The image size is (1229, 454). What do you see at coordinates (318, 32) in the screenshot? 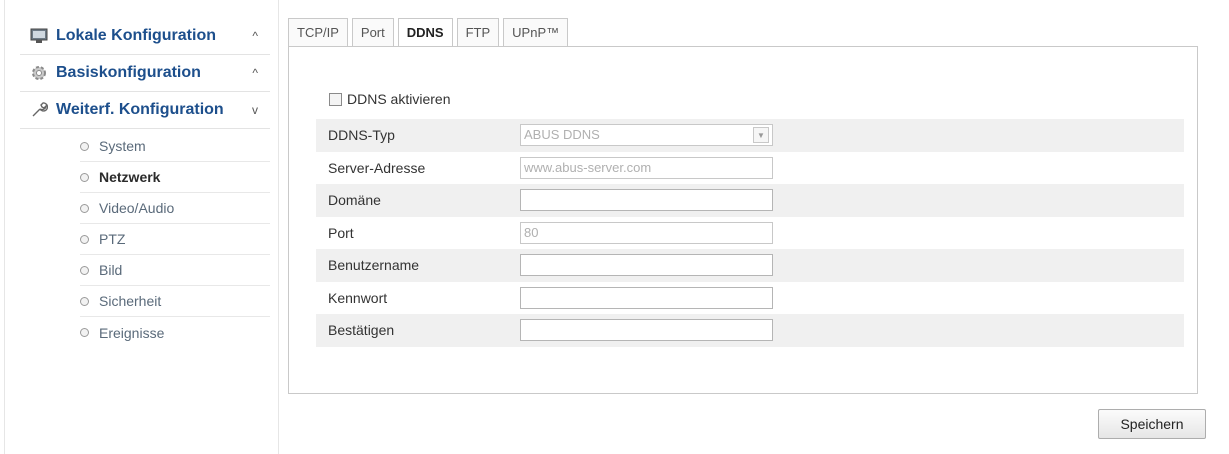
I see `tab-tcpip: TCP/IP` at bounding box center [318, 32].